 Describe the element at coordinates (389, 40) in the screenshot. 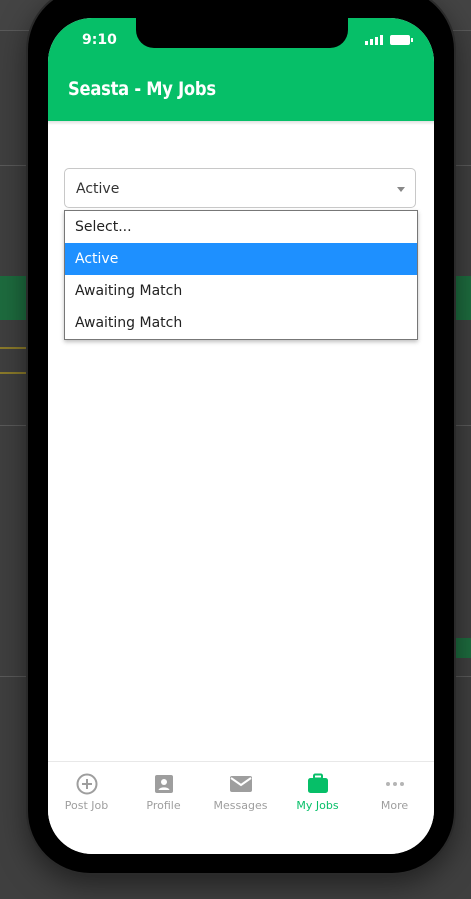

I see `status-icons` at that location.